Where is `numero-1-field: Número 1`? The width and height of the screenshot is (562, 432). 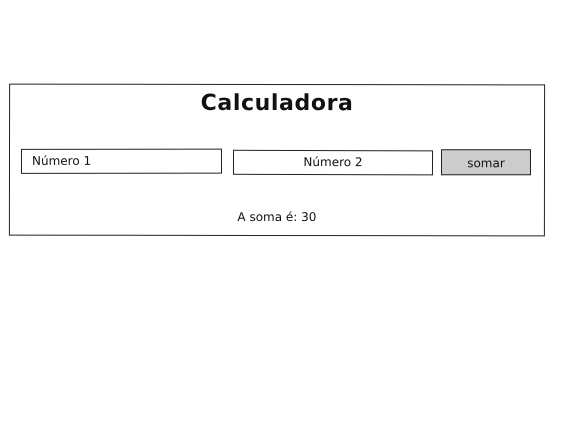
numero-1-field: Número 1 is located at coordinates (121, 161).